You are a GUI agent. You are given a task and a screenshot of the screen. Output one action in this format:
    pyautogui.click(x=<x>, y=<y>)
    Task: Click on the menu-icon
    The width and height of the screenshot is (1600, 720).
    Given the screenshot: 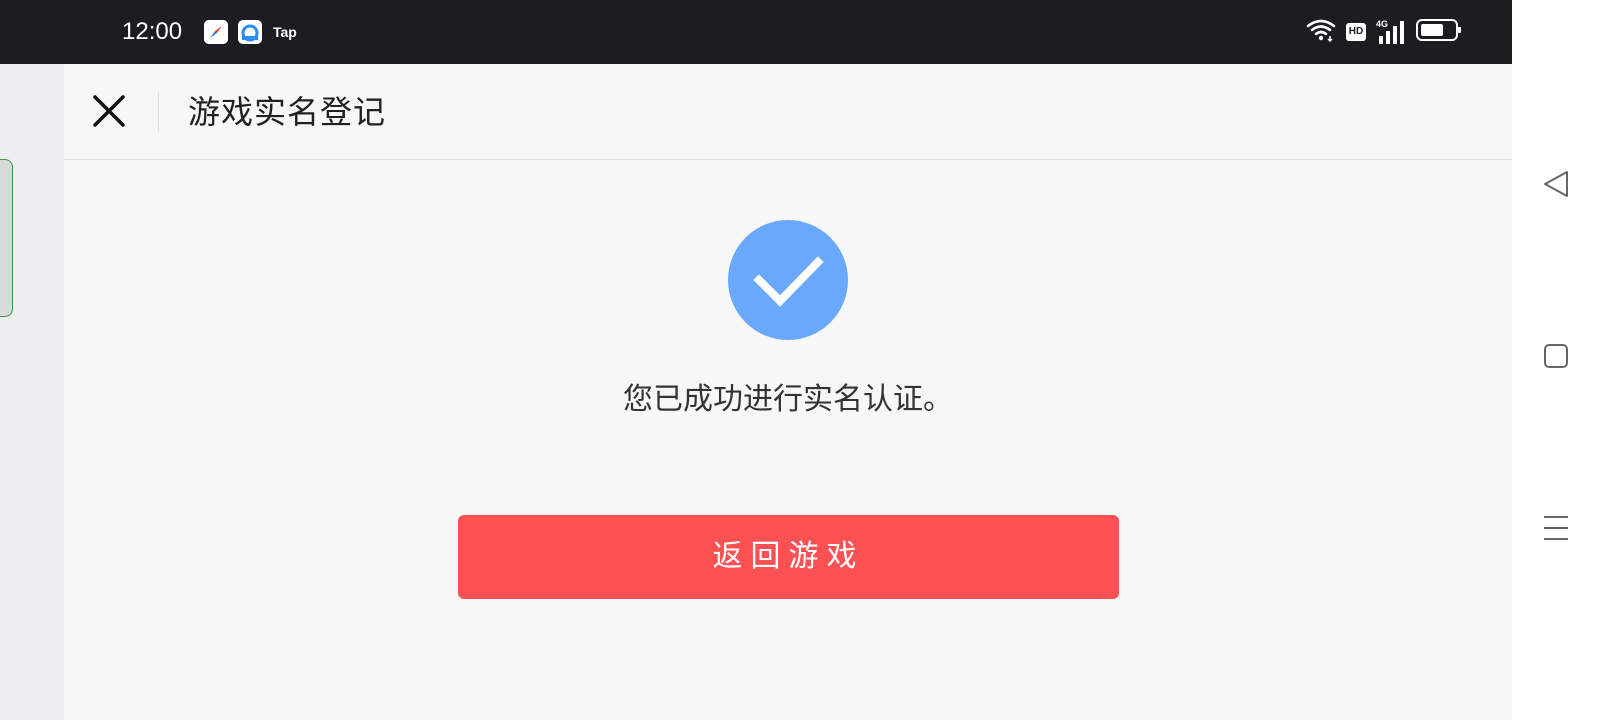 What is the action you would take?
    pyautogui.click(x=1556, y=528)
    